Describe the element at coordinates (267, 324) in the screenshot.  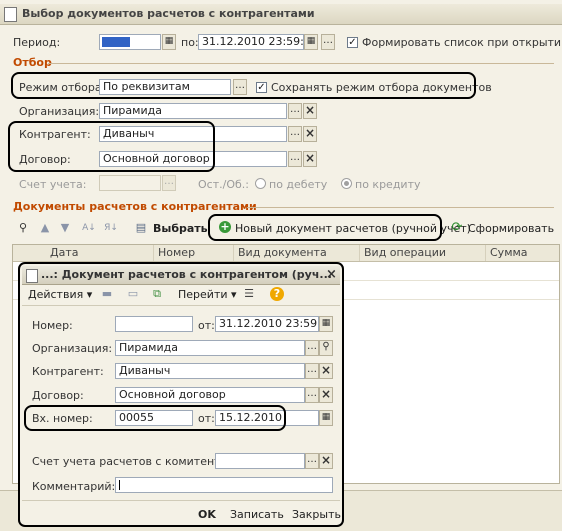
I see `date-field: 31.12.2010 23:59:59` at that location.